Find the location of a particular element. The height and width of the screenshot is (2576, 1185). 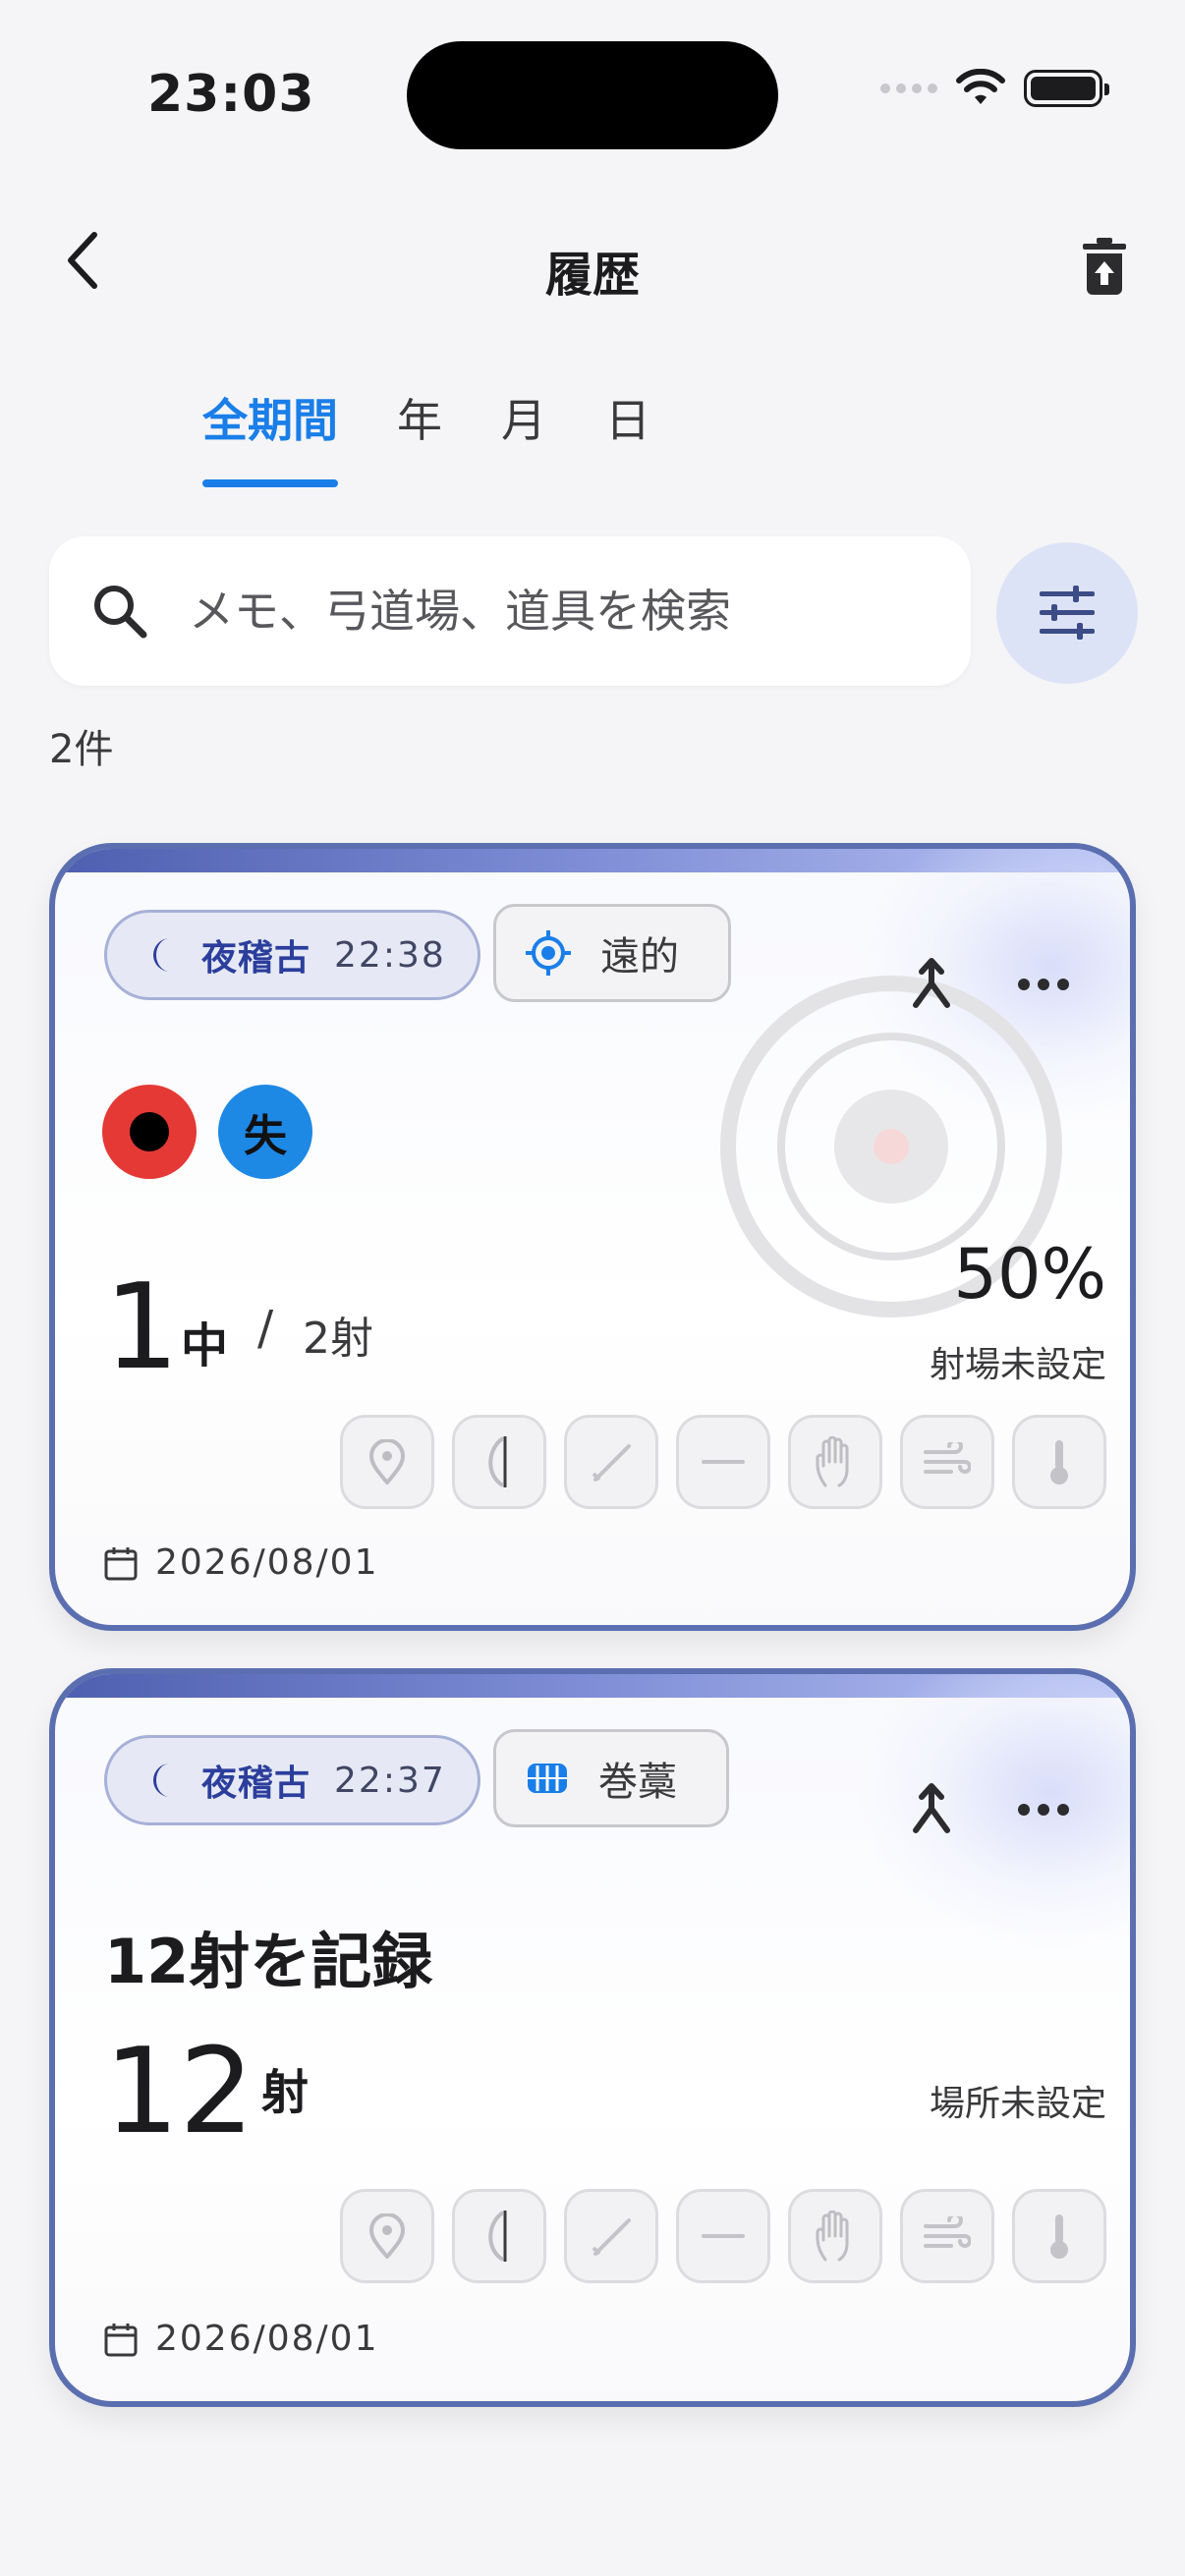

search-bar is located at coordinates (510, 611).